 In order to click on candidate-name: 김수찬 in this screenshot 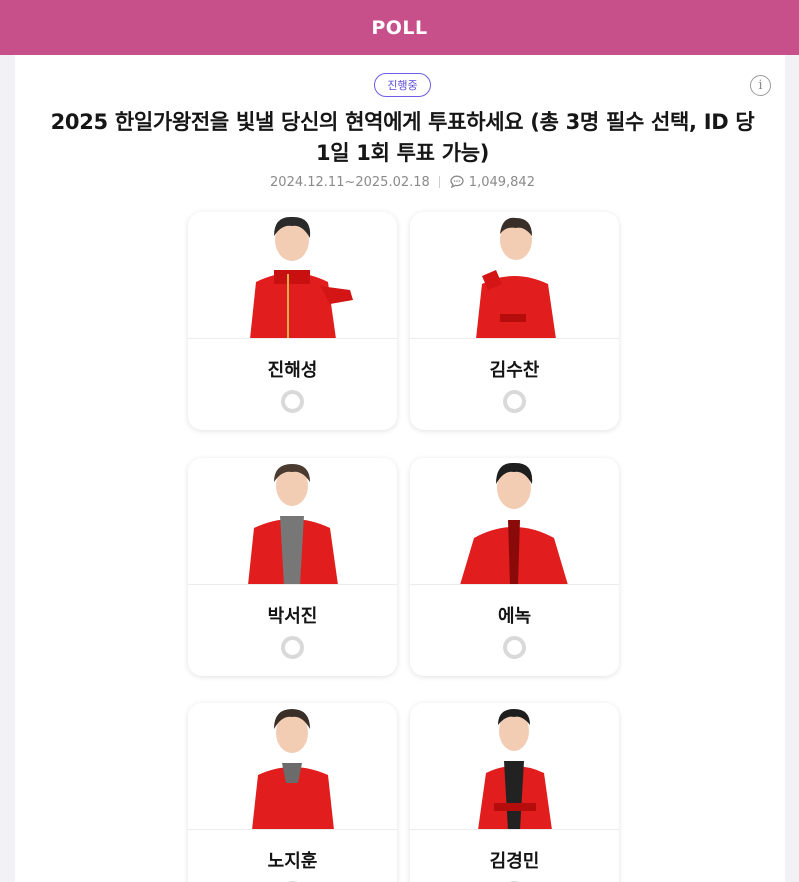, I will do `click(514, 370)`.